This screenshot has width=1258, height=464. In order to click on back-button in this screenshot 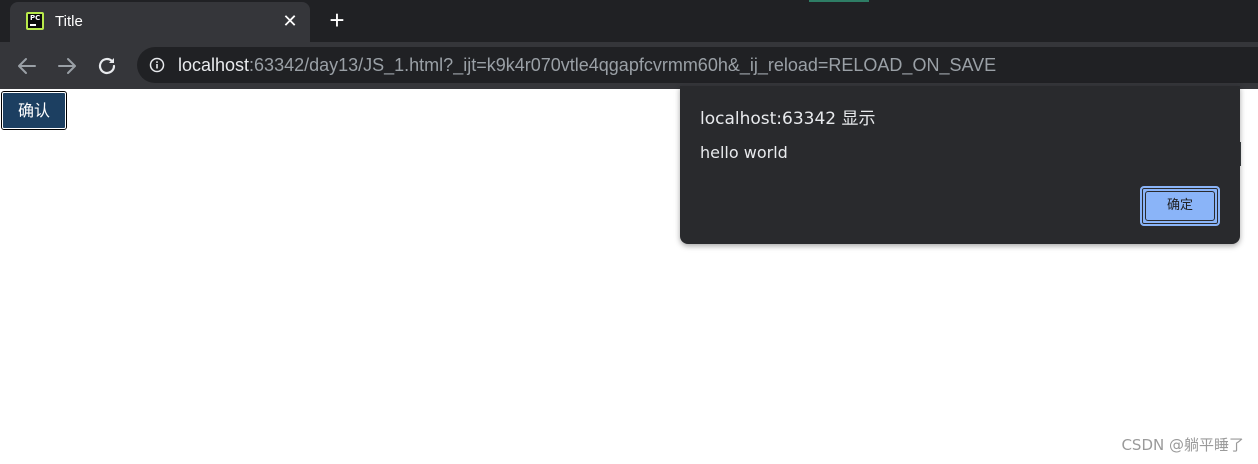, I will do `click(27, 66)`.